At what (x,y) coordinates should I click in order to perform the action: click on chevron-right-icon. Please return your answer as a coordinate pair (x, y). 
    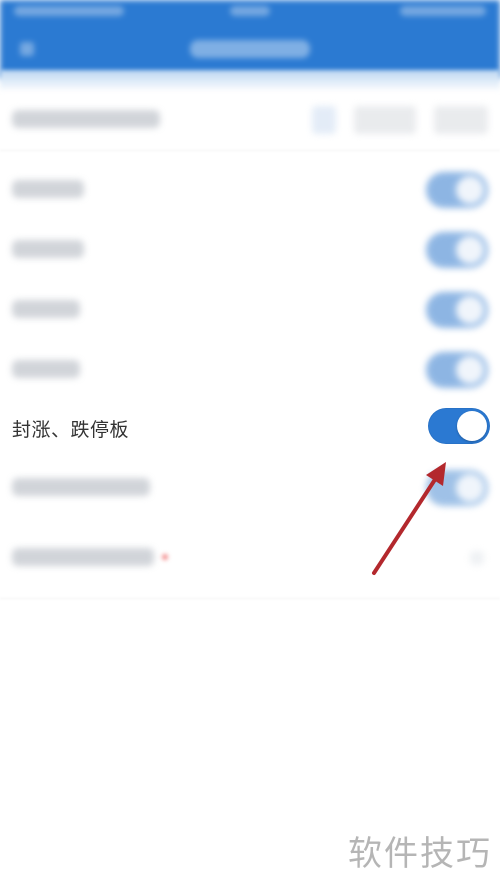
    Looking at the image, I should click on (477, 558).